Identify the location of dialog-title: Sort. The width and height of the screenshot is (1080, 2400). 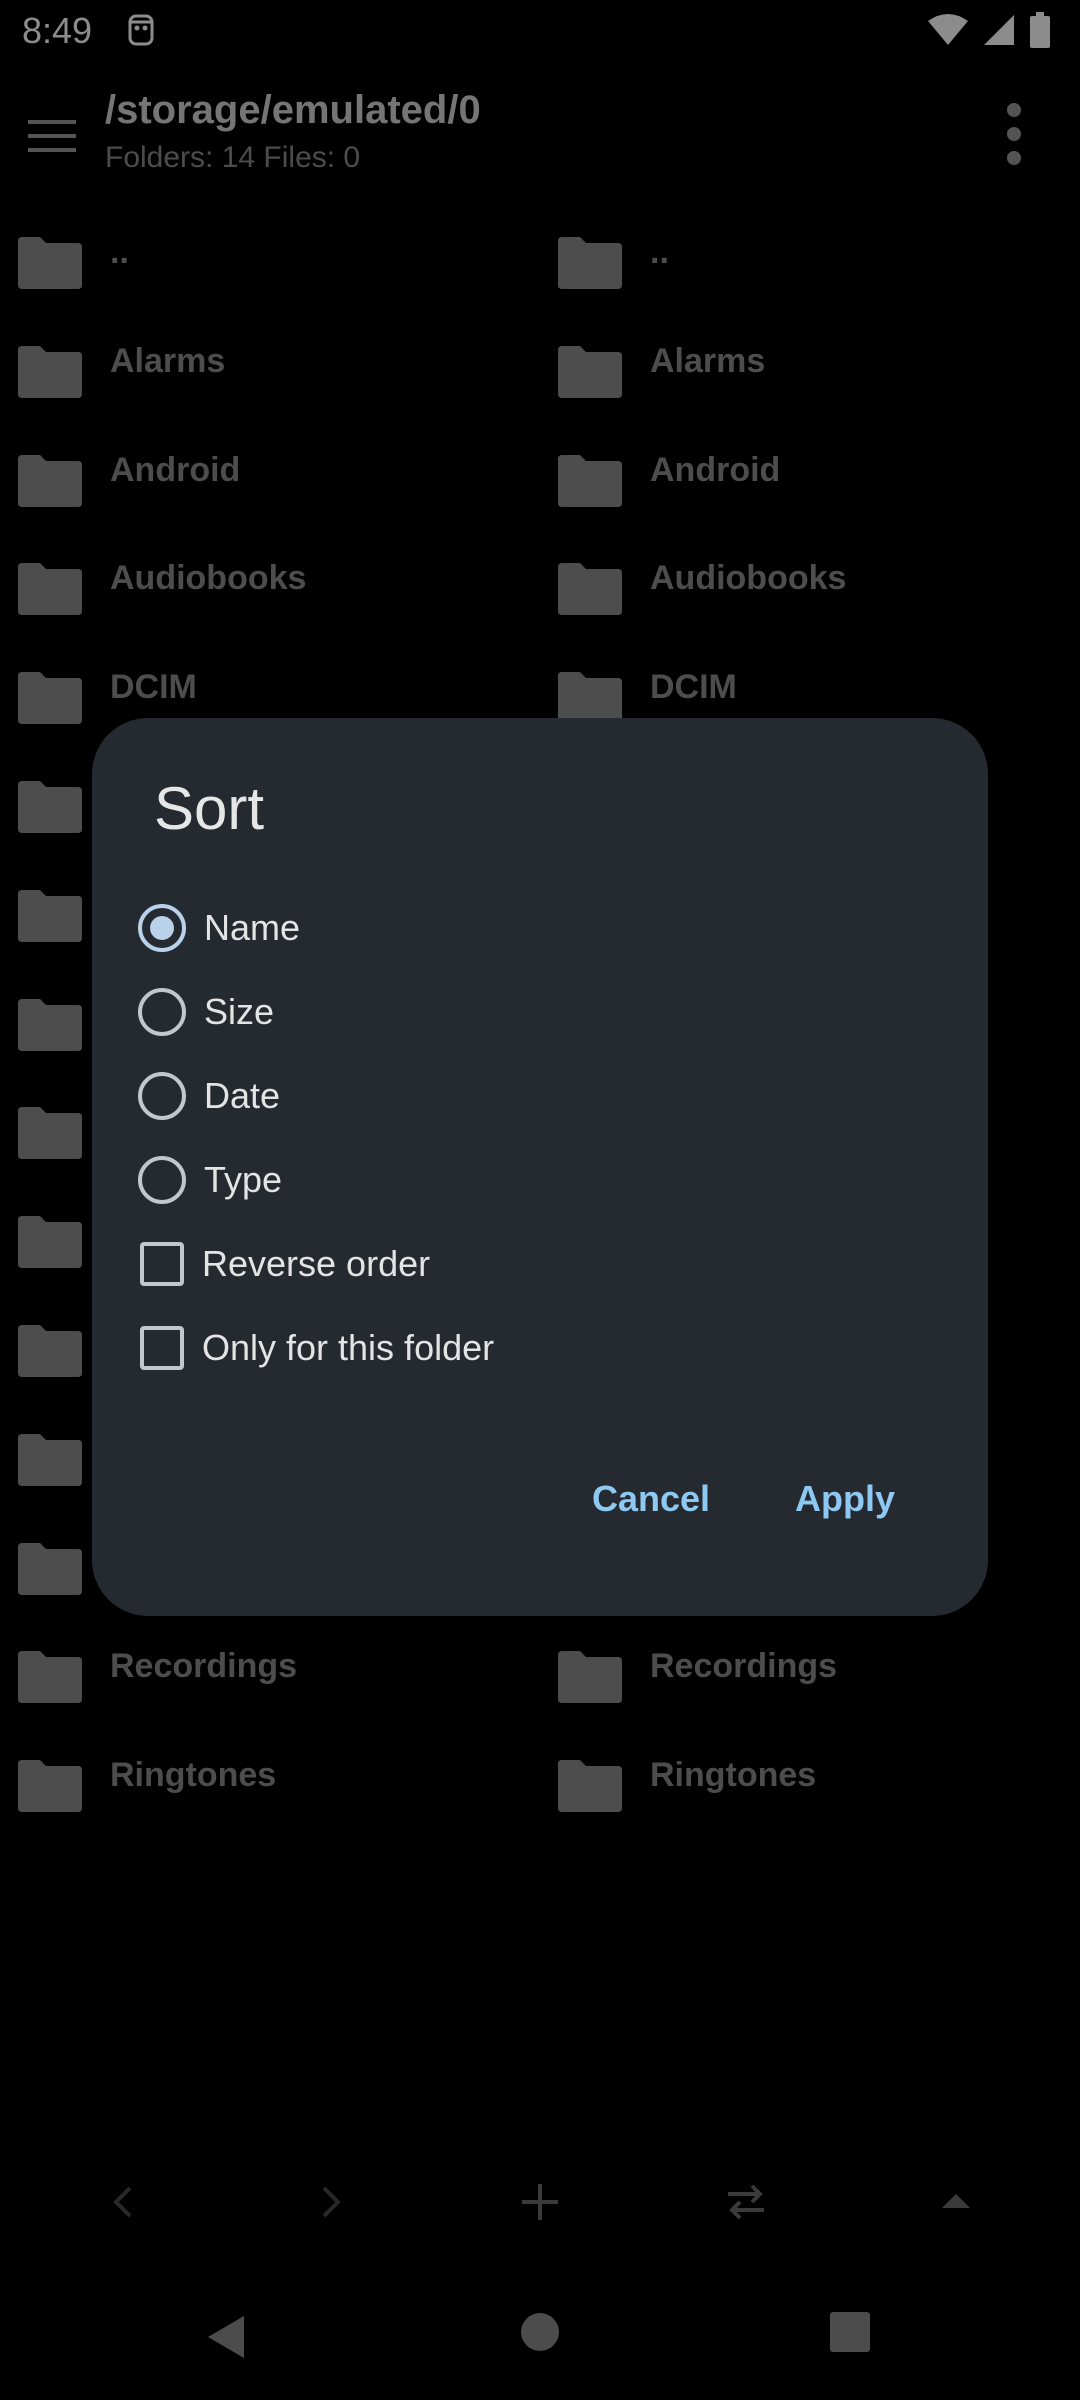
(209, 808).